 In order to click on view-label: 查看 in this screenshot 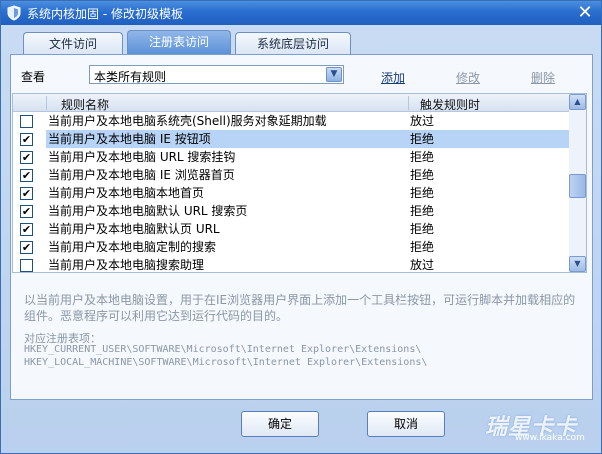, I will do `click(33, 77)`.